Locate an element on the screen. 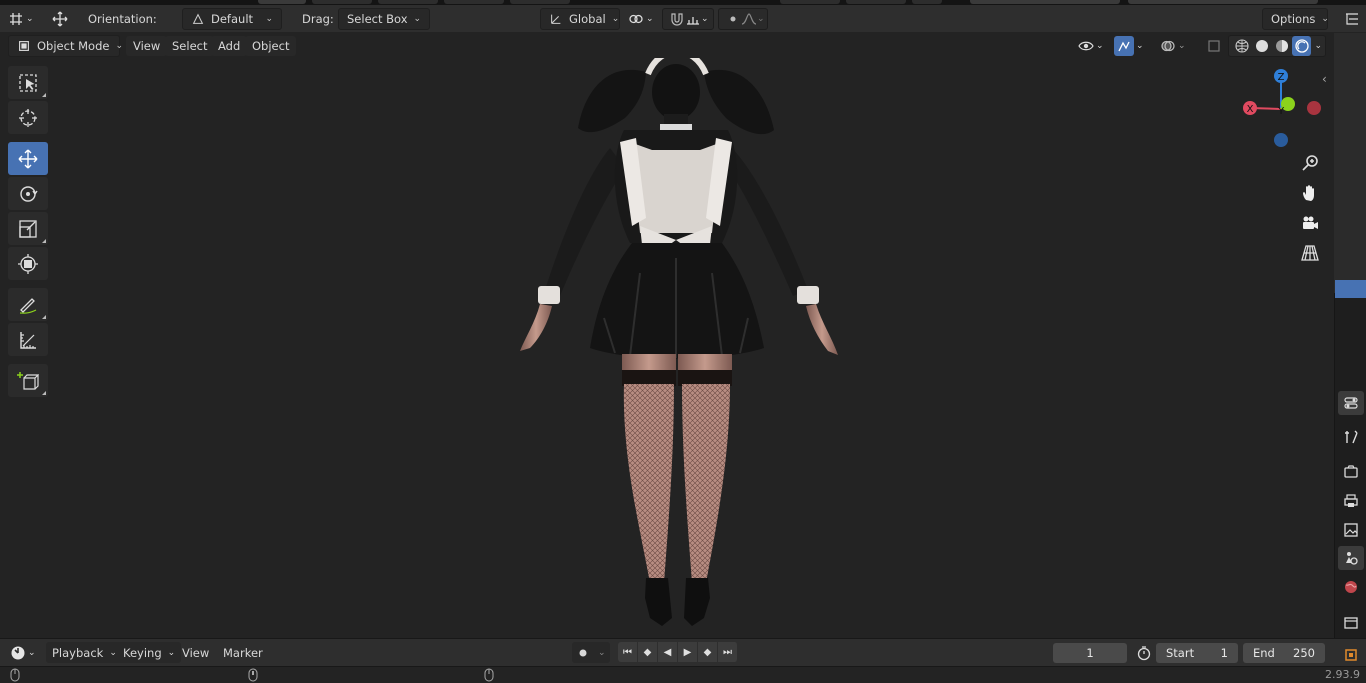 The image size is (1366, 683). annotate-pencil-icon is located at coordinates (28, 305).